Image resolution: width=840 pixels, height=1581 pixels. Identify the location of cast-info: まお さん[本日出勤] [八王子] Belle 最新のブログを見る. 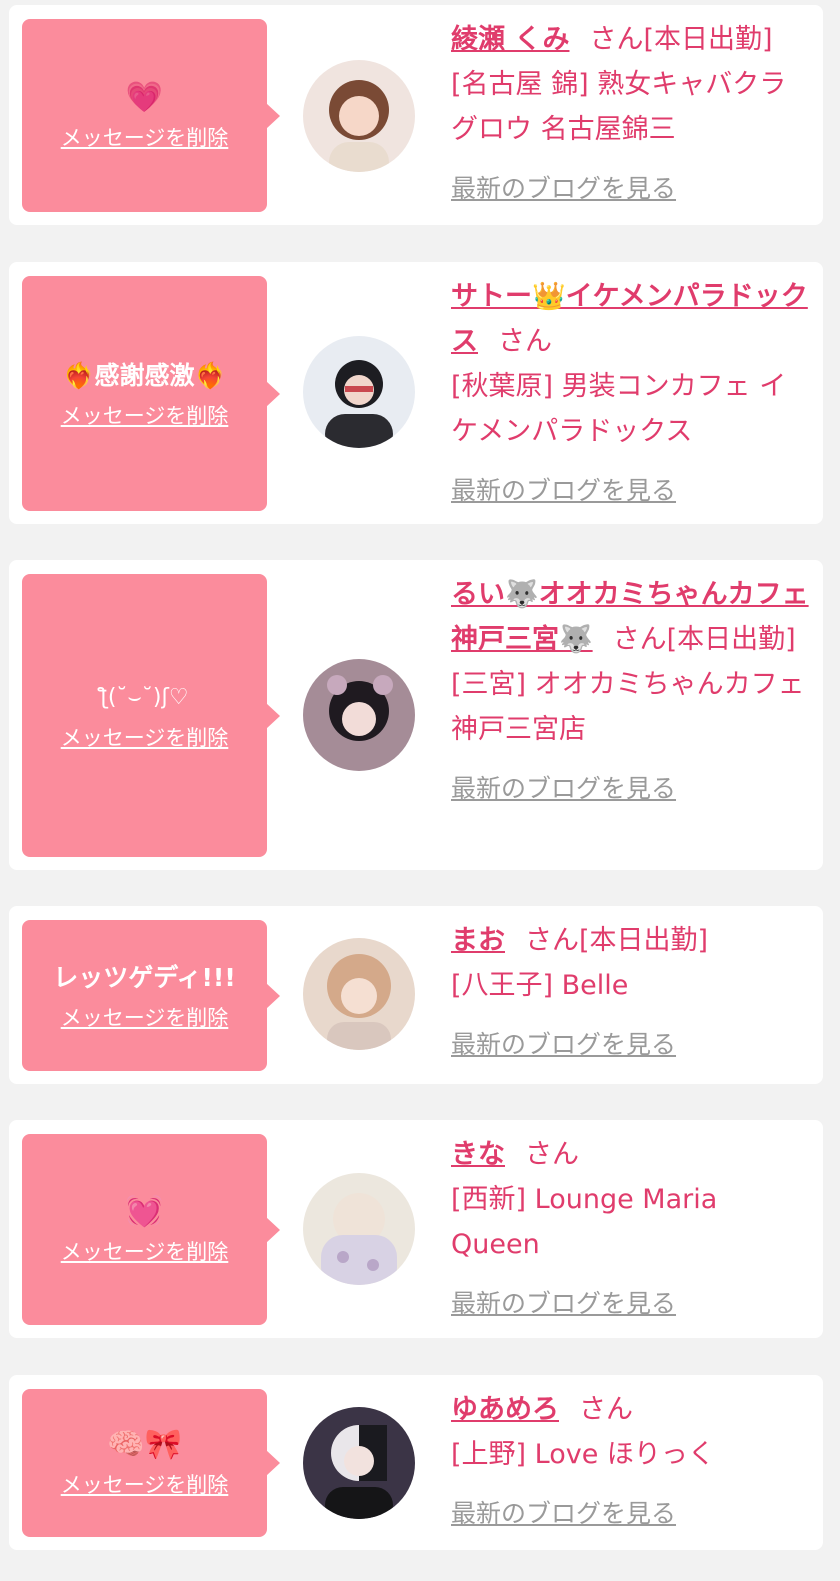
(631, 992).